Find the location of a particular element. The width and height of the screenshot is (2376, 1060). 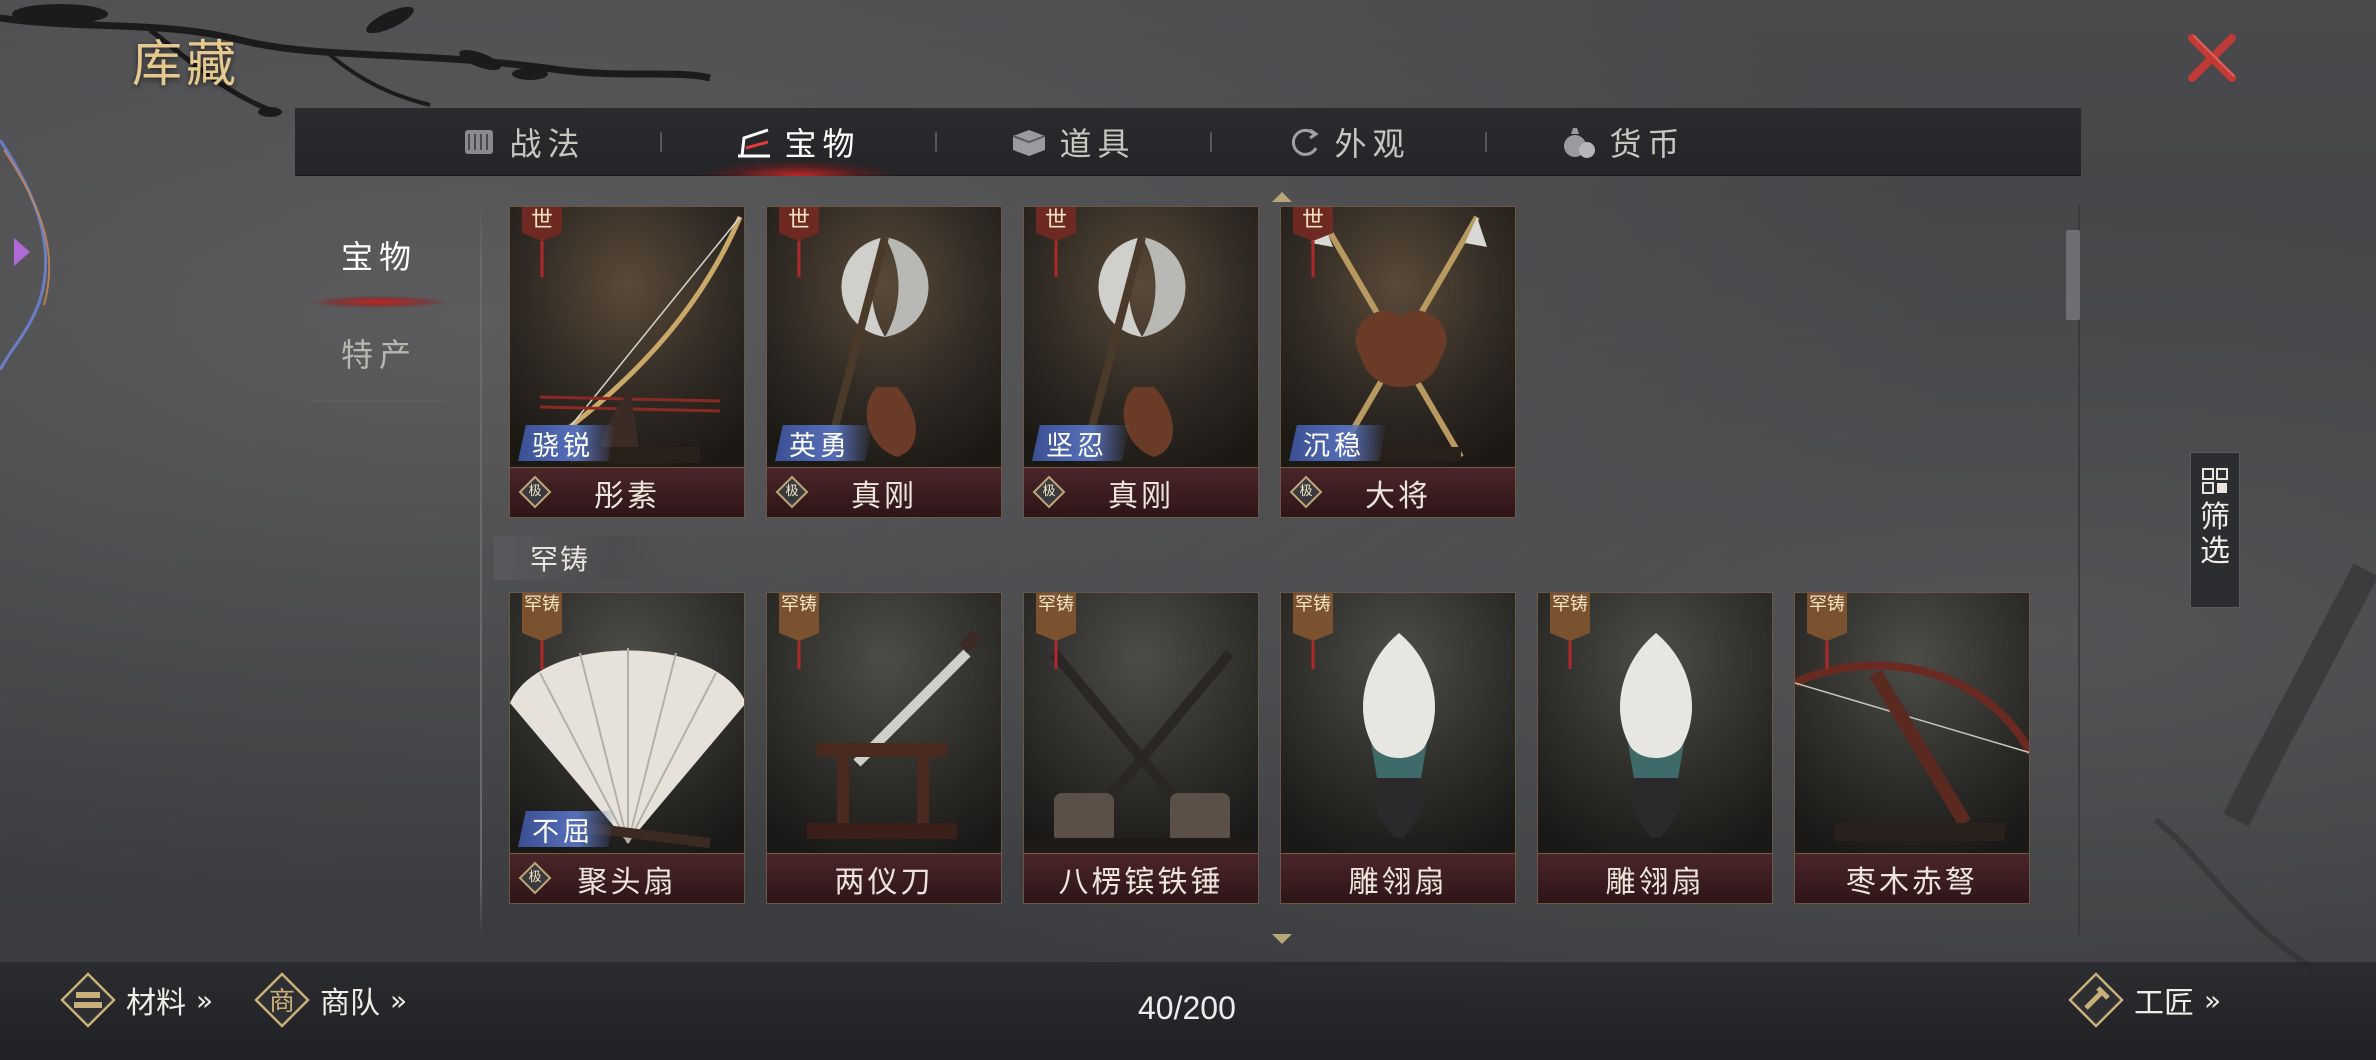

tab-currency: 货币 is located at coordinates (1622, 142).